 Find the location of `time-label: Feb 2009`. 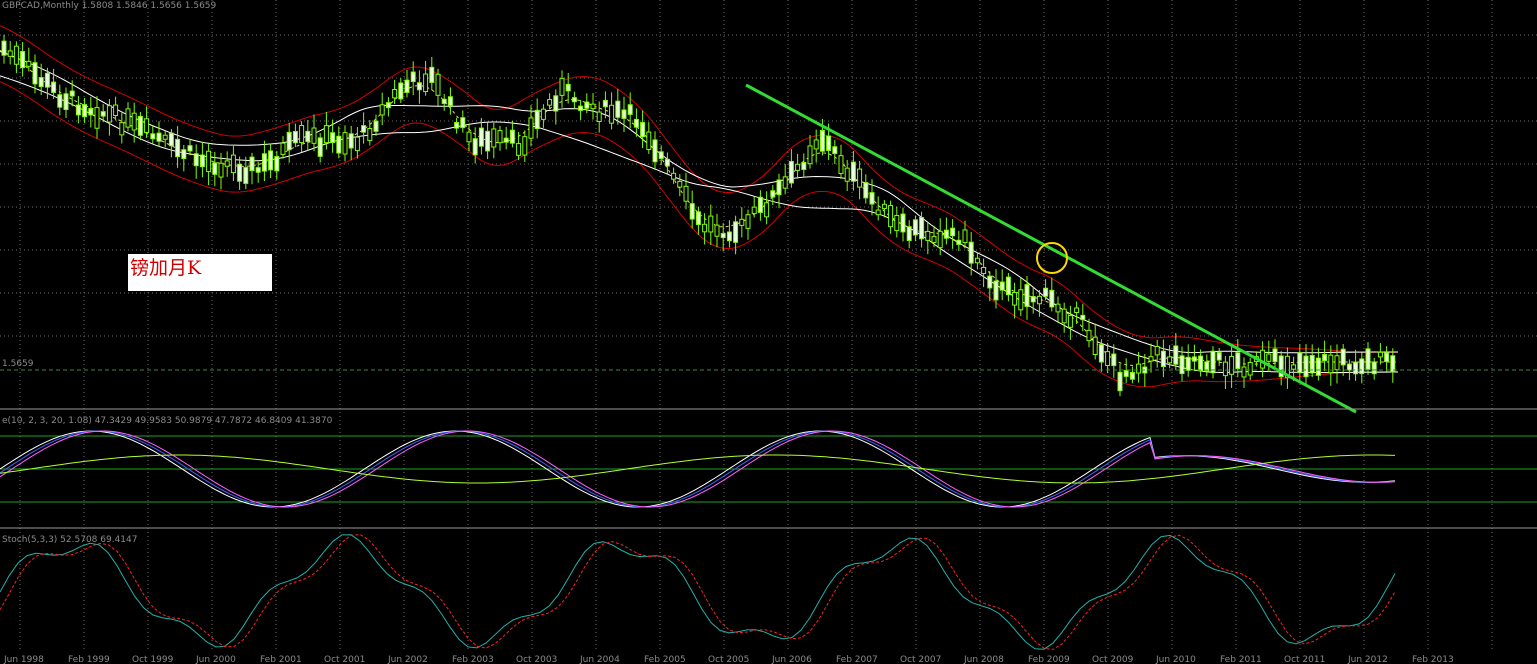

time-label: Feb 2009 is located at coordinates (1049, 659).